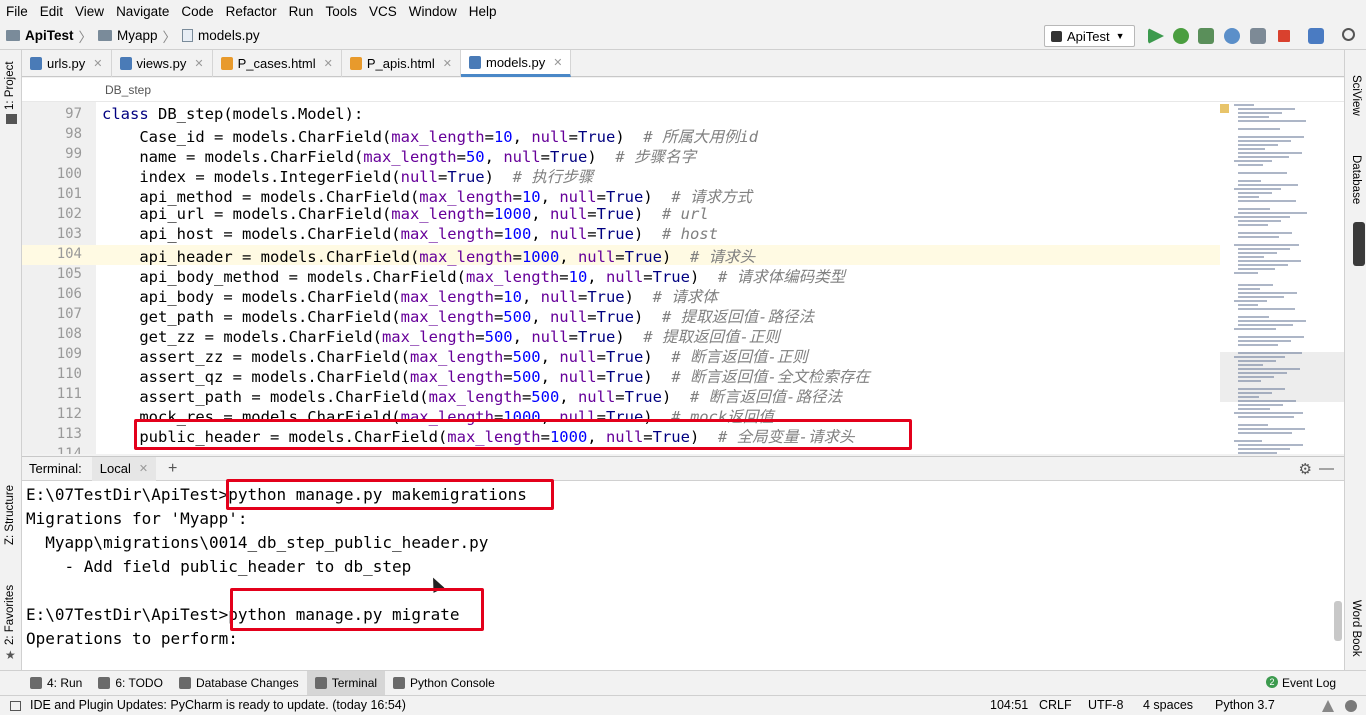 The image size is (1366, 715). I want to click on run-configuration-select: ApiTest ▼, so click(1089, 36).